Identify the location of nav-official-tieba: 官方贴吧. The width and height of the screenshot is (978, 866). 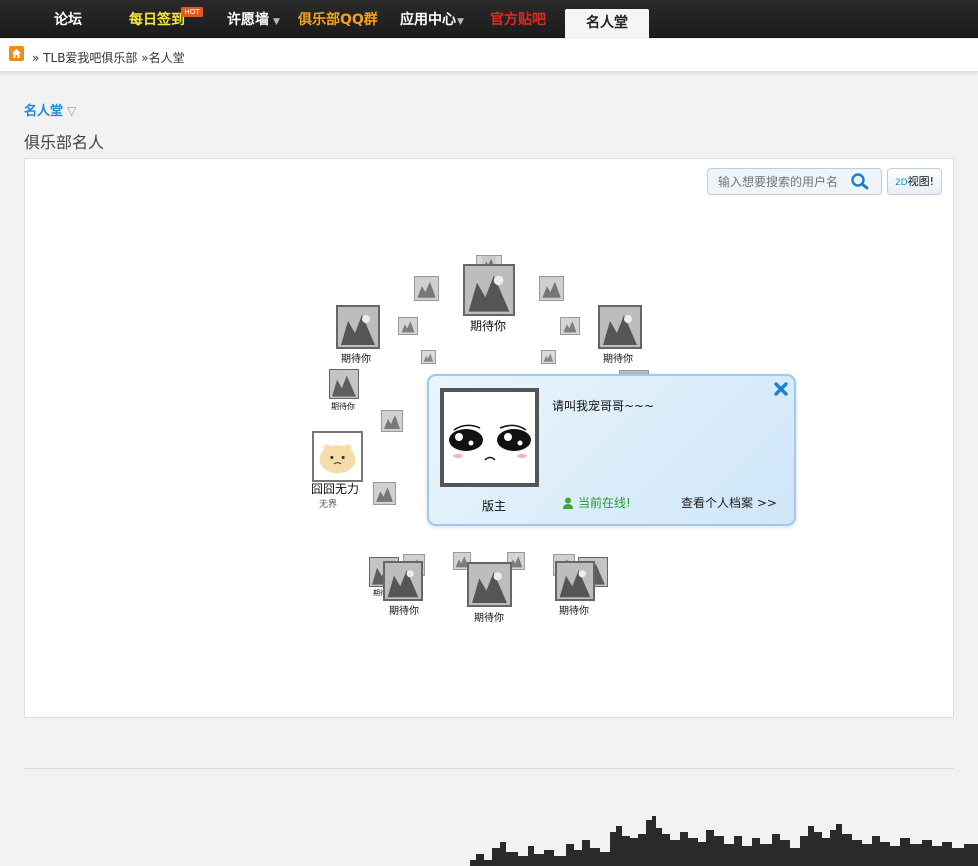
(518, 19).